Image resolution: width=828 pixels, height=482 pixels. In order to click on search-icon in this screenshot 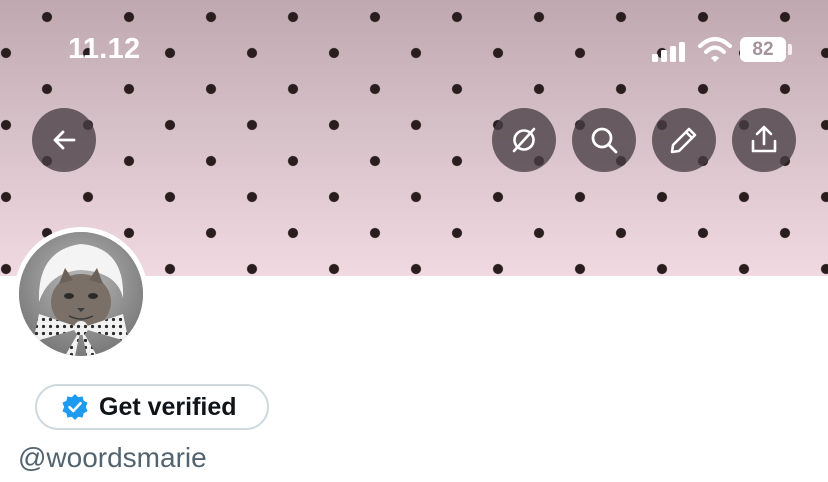, I will do `click(604, 140)`.